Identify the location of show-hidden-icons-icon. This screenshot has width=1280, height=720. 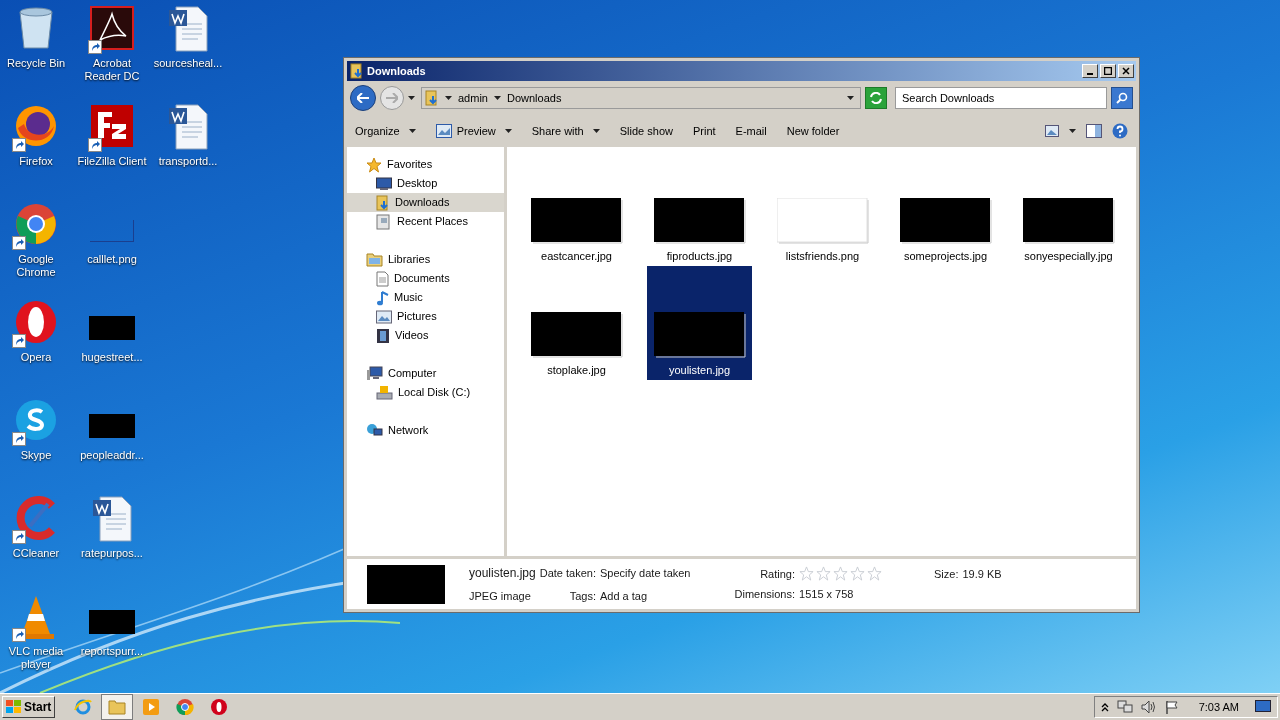
(1104, 707).